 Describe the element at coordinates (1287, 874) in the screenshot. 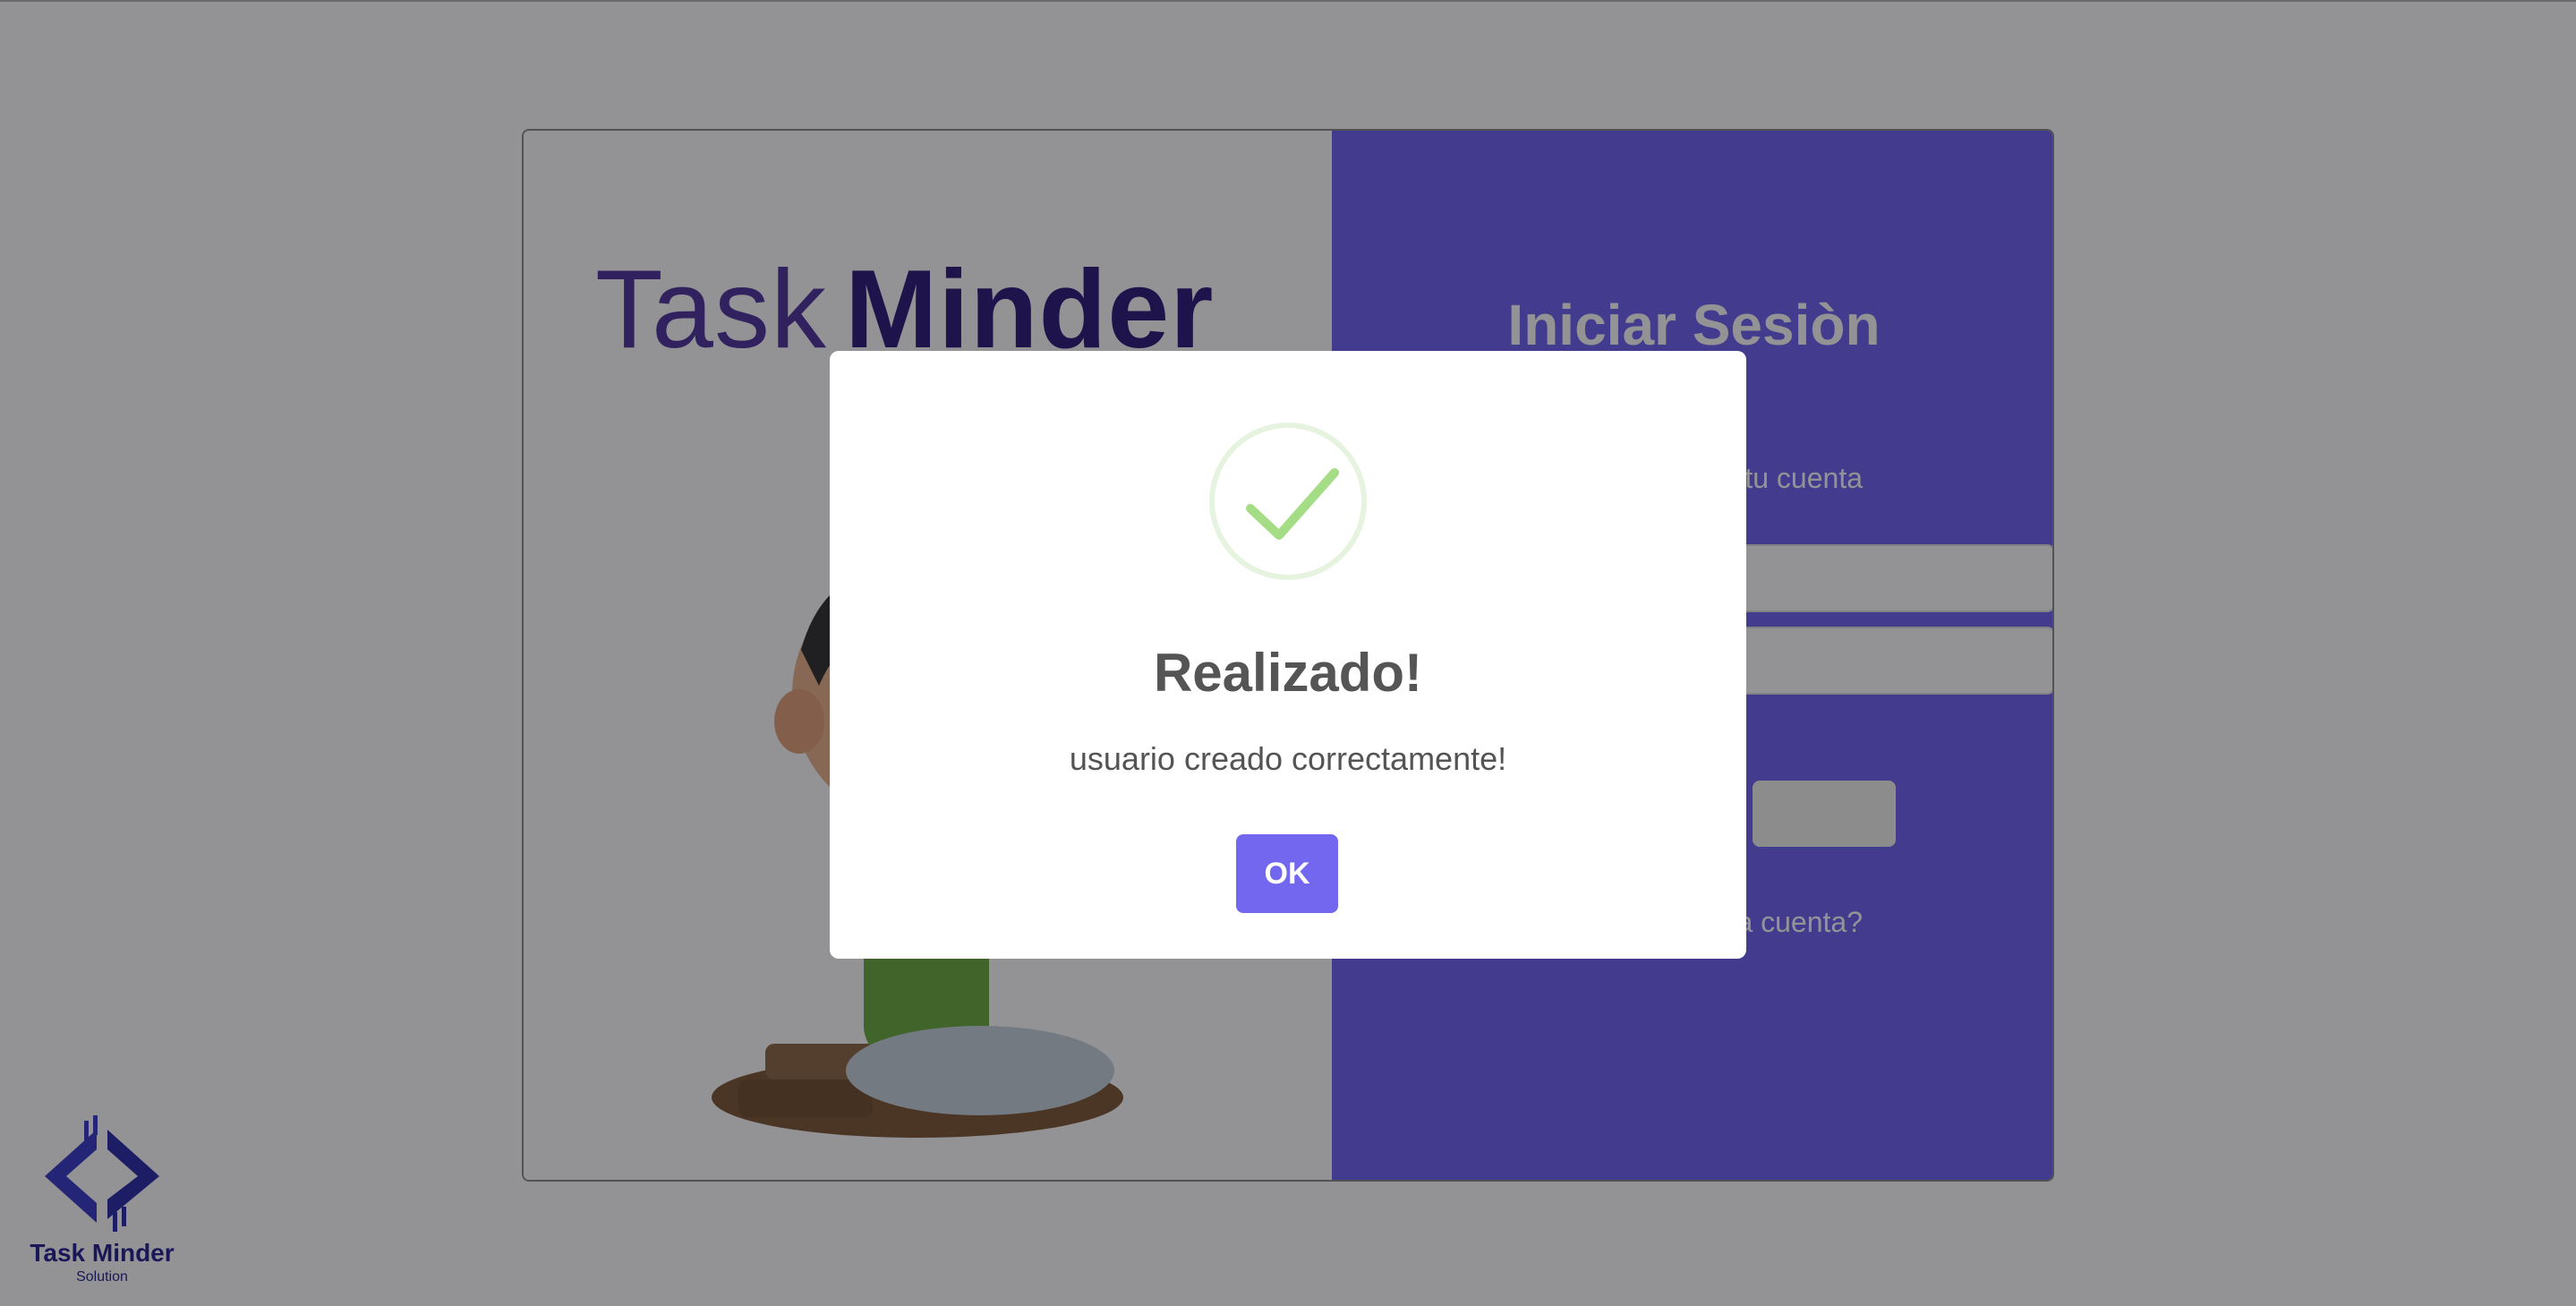

I see `ok-button: OK` at that location.